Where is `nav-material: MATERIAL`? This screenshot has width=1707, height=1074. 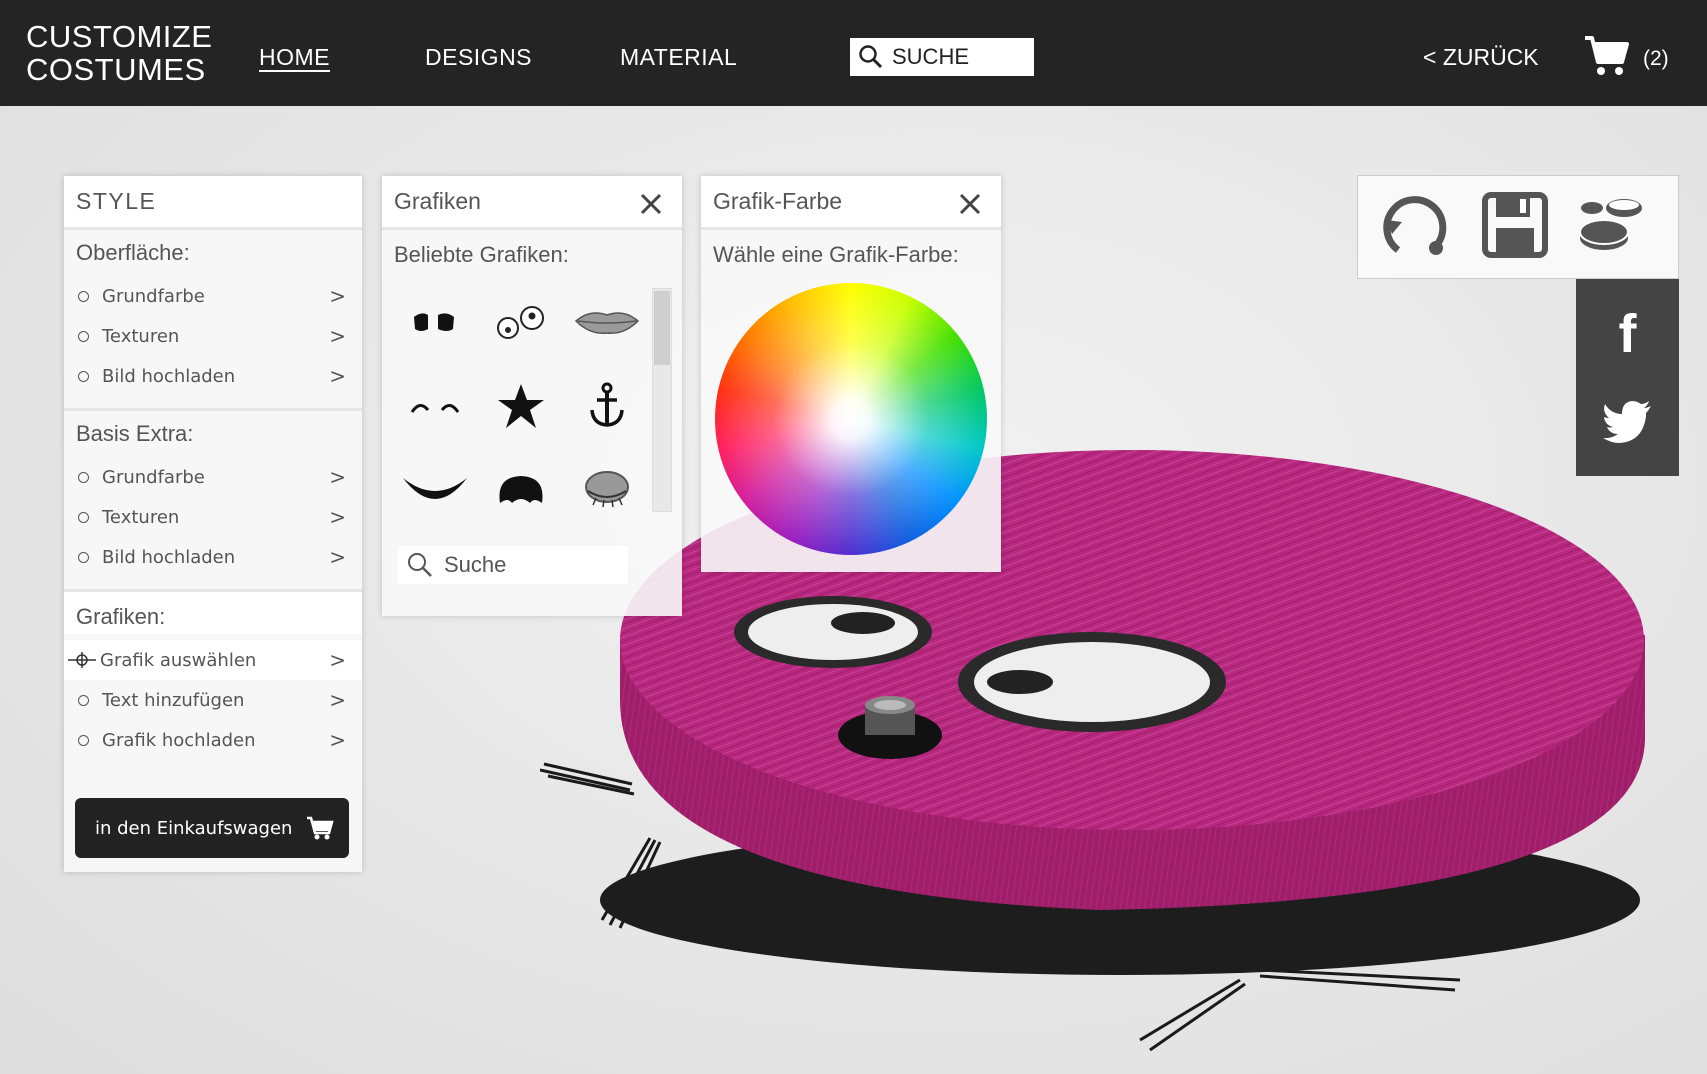 nav-material: MATERIAL is located at coordinates (678, 57).